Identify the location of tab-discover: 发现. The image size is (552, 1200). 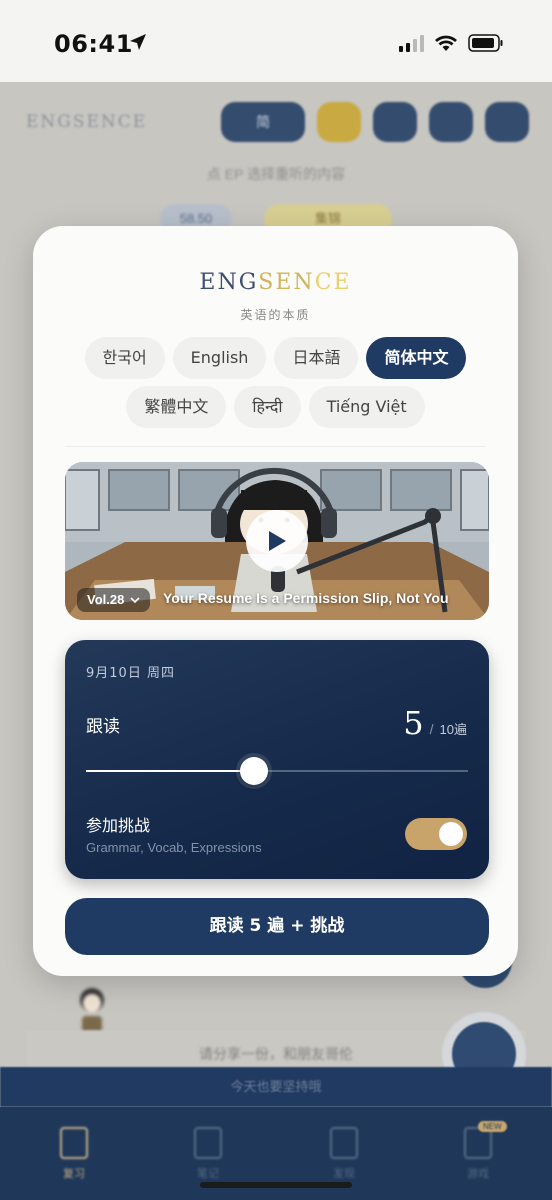
(344, 1154).